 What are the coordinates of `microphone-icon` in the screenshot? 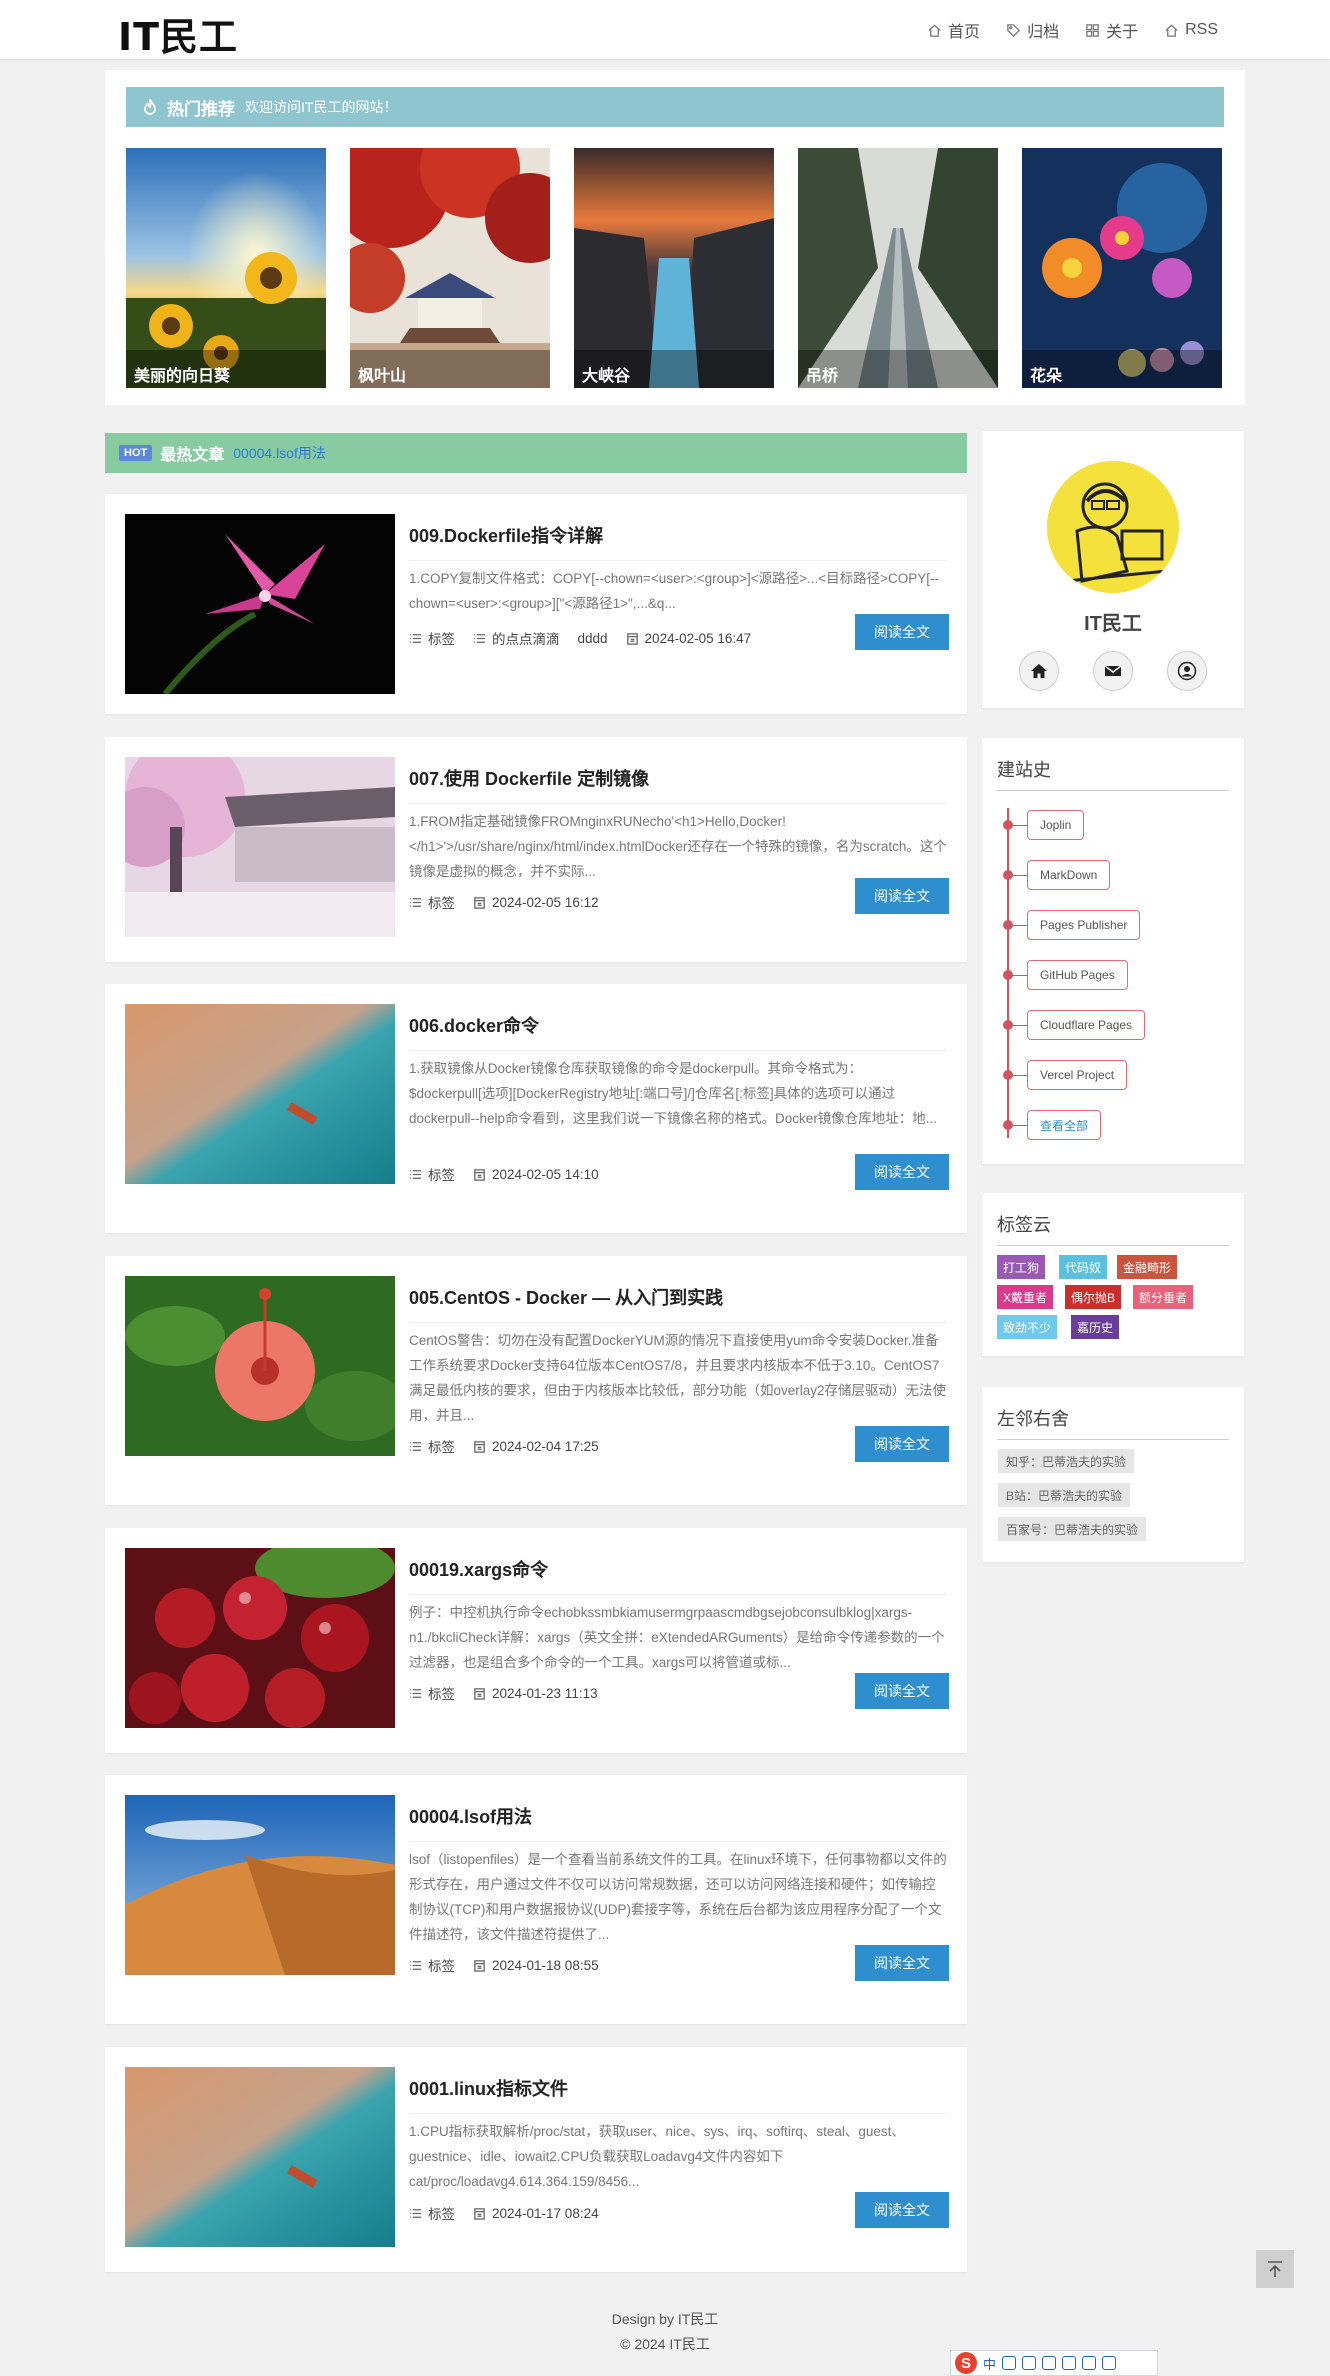 It's located at (1049, 2363).